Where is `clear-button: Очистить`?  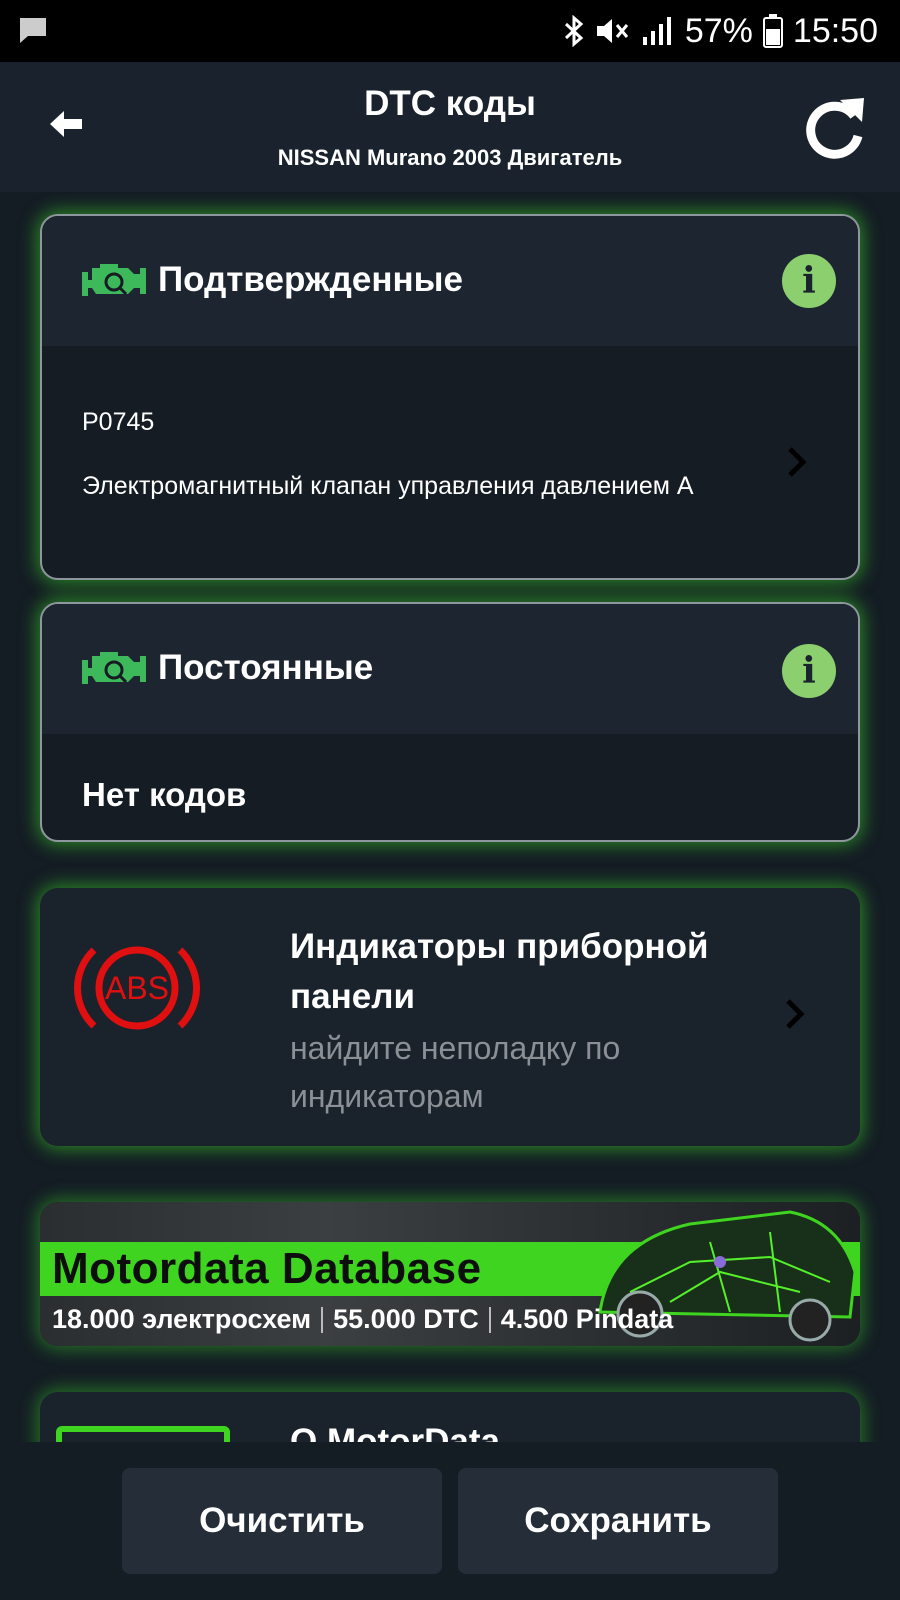
clear-button: Очистить is located at coordinates (282, 1521).